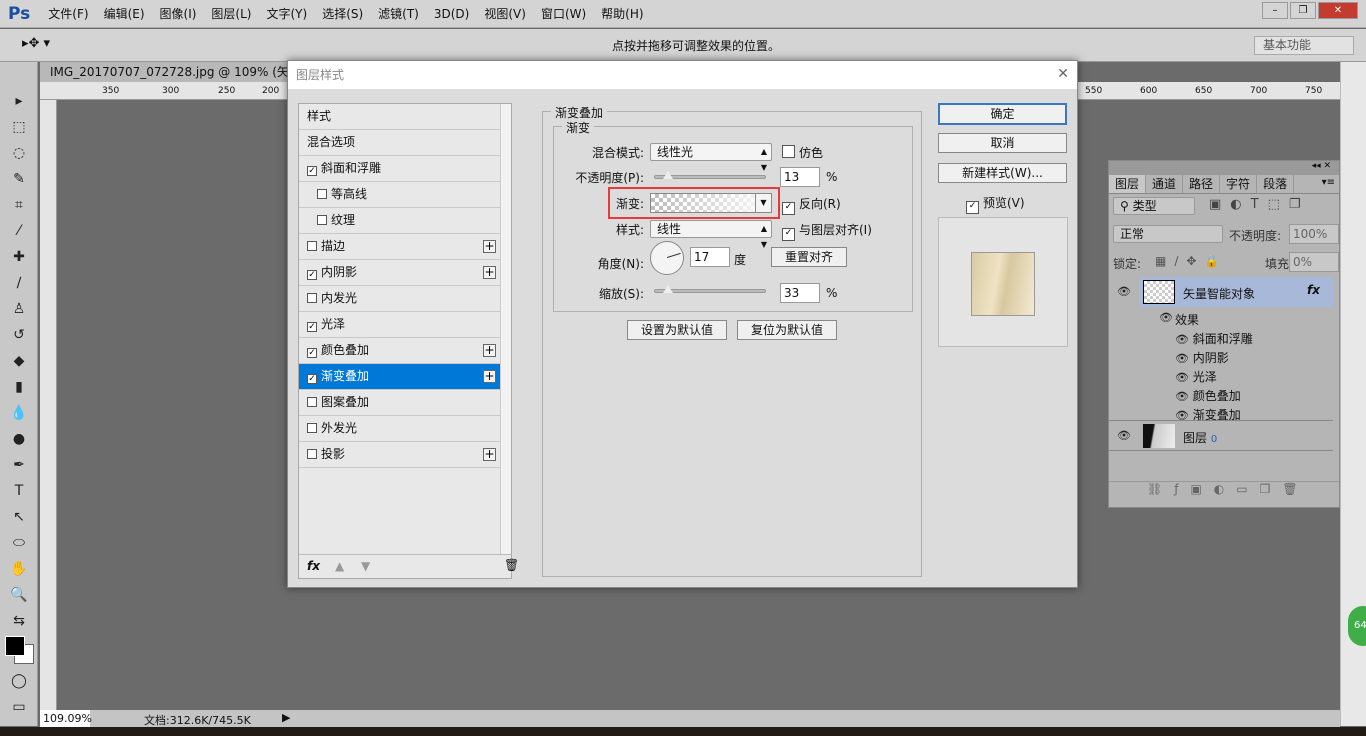  I want to click on document-tab: IMG_20170707_072728.jpg @ 109% (矢量智能对象, so click(165, 72).